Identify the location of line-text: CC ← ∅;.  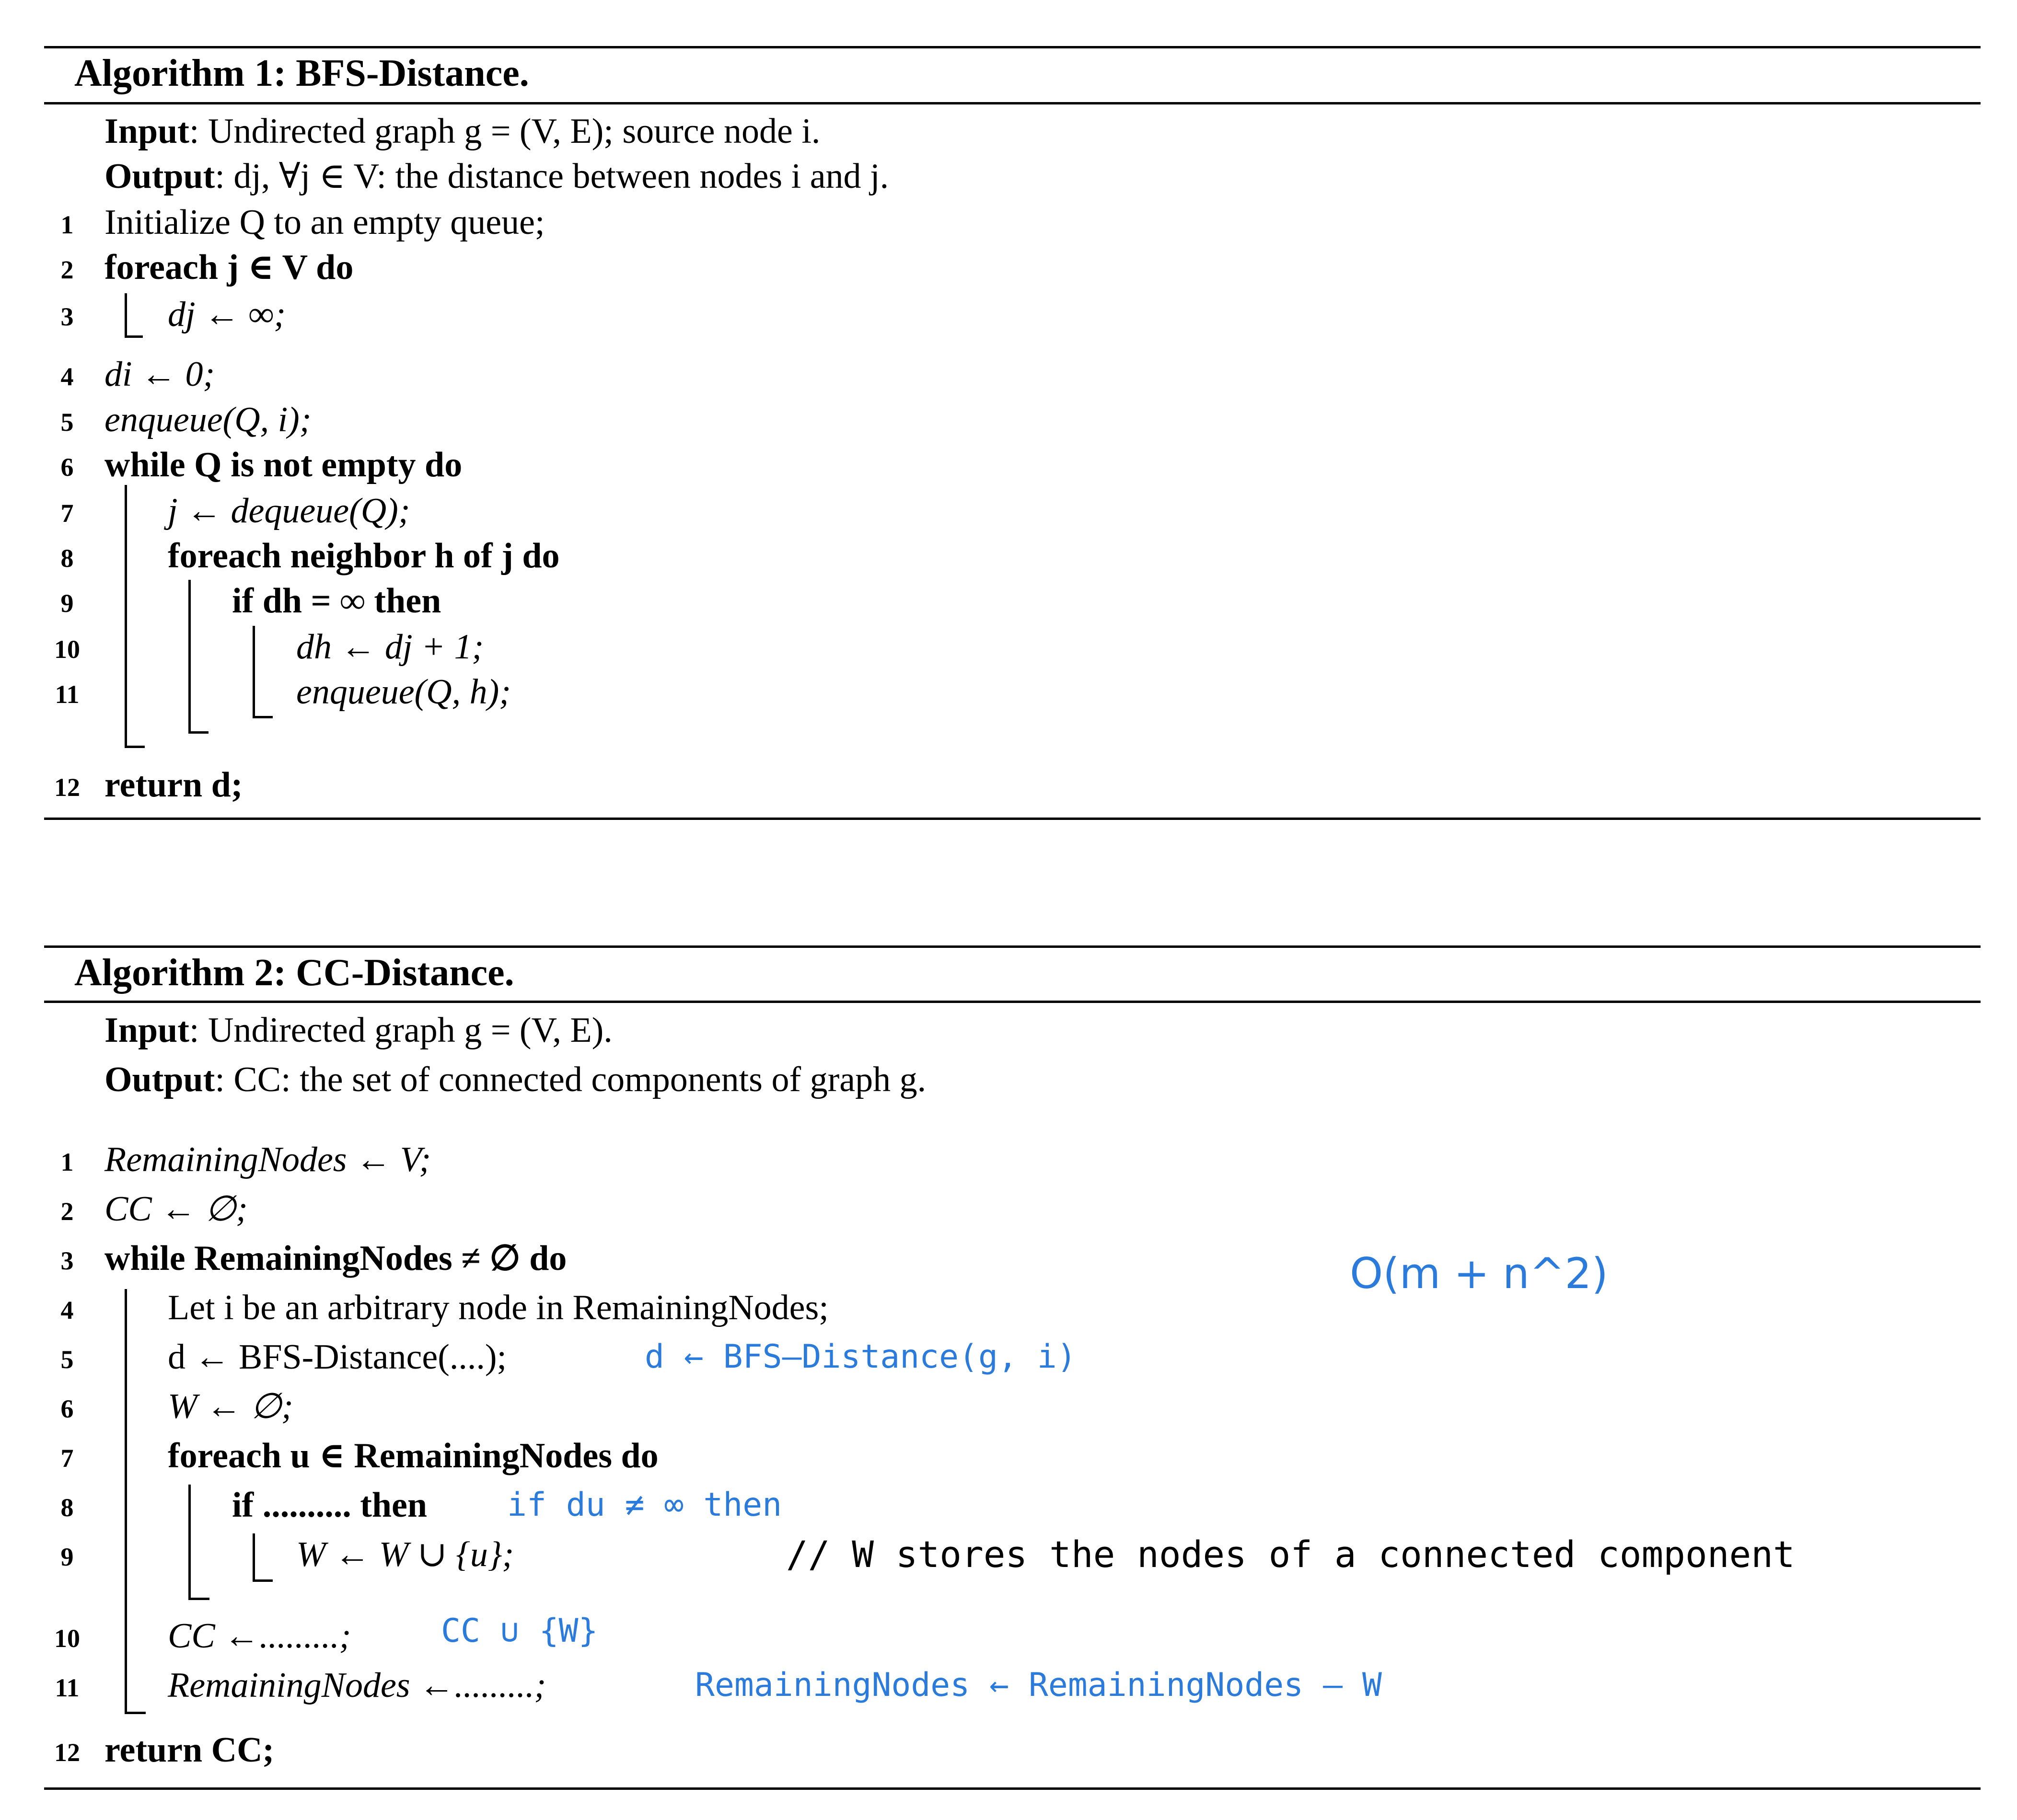
(176, 1209).